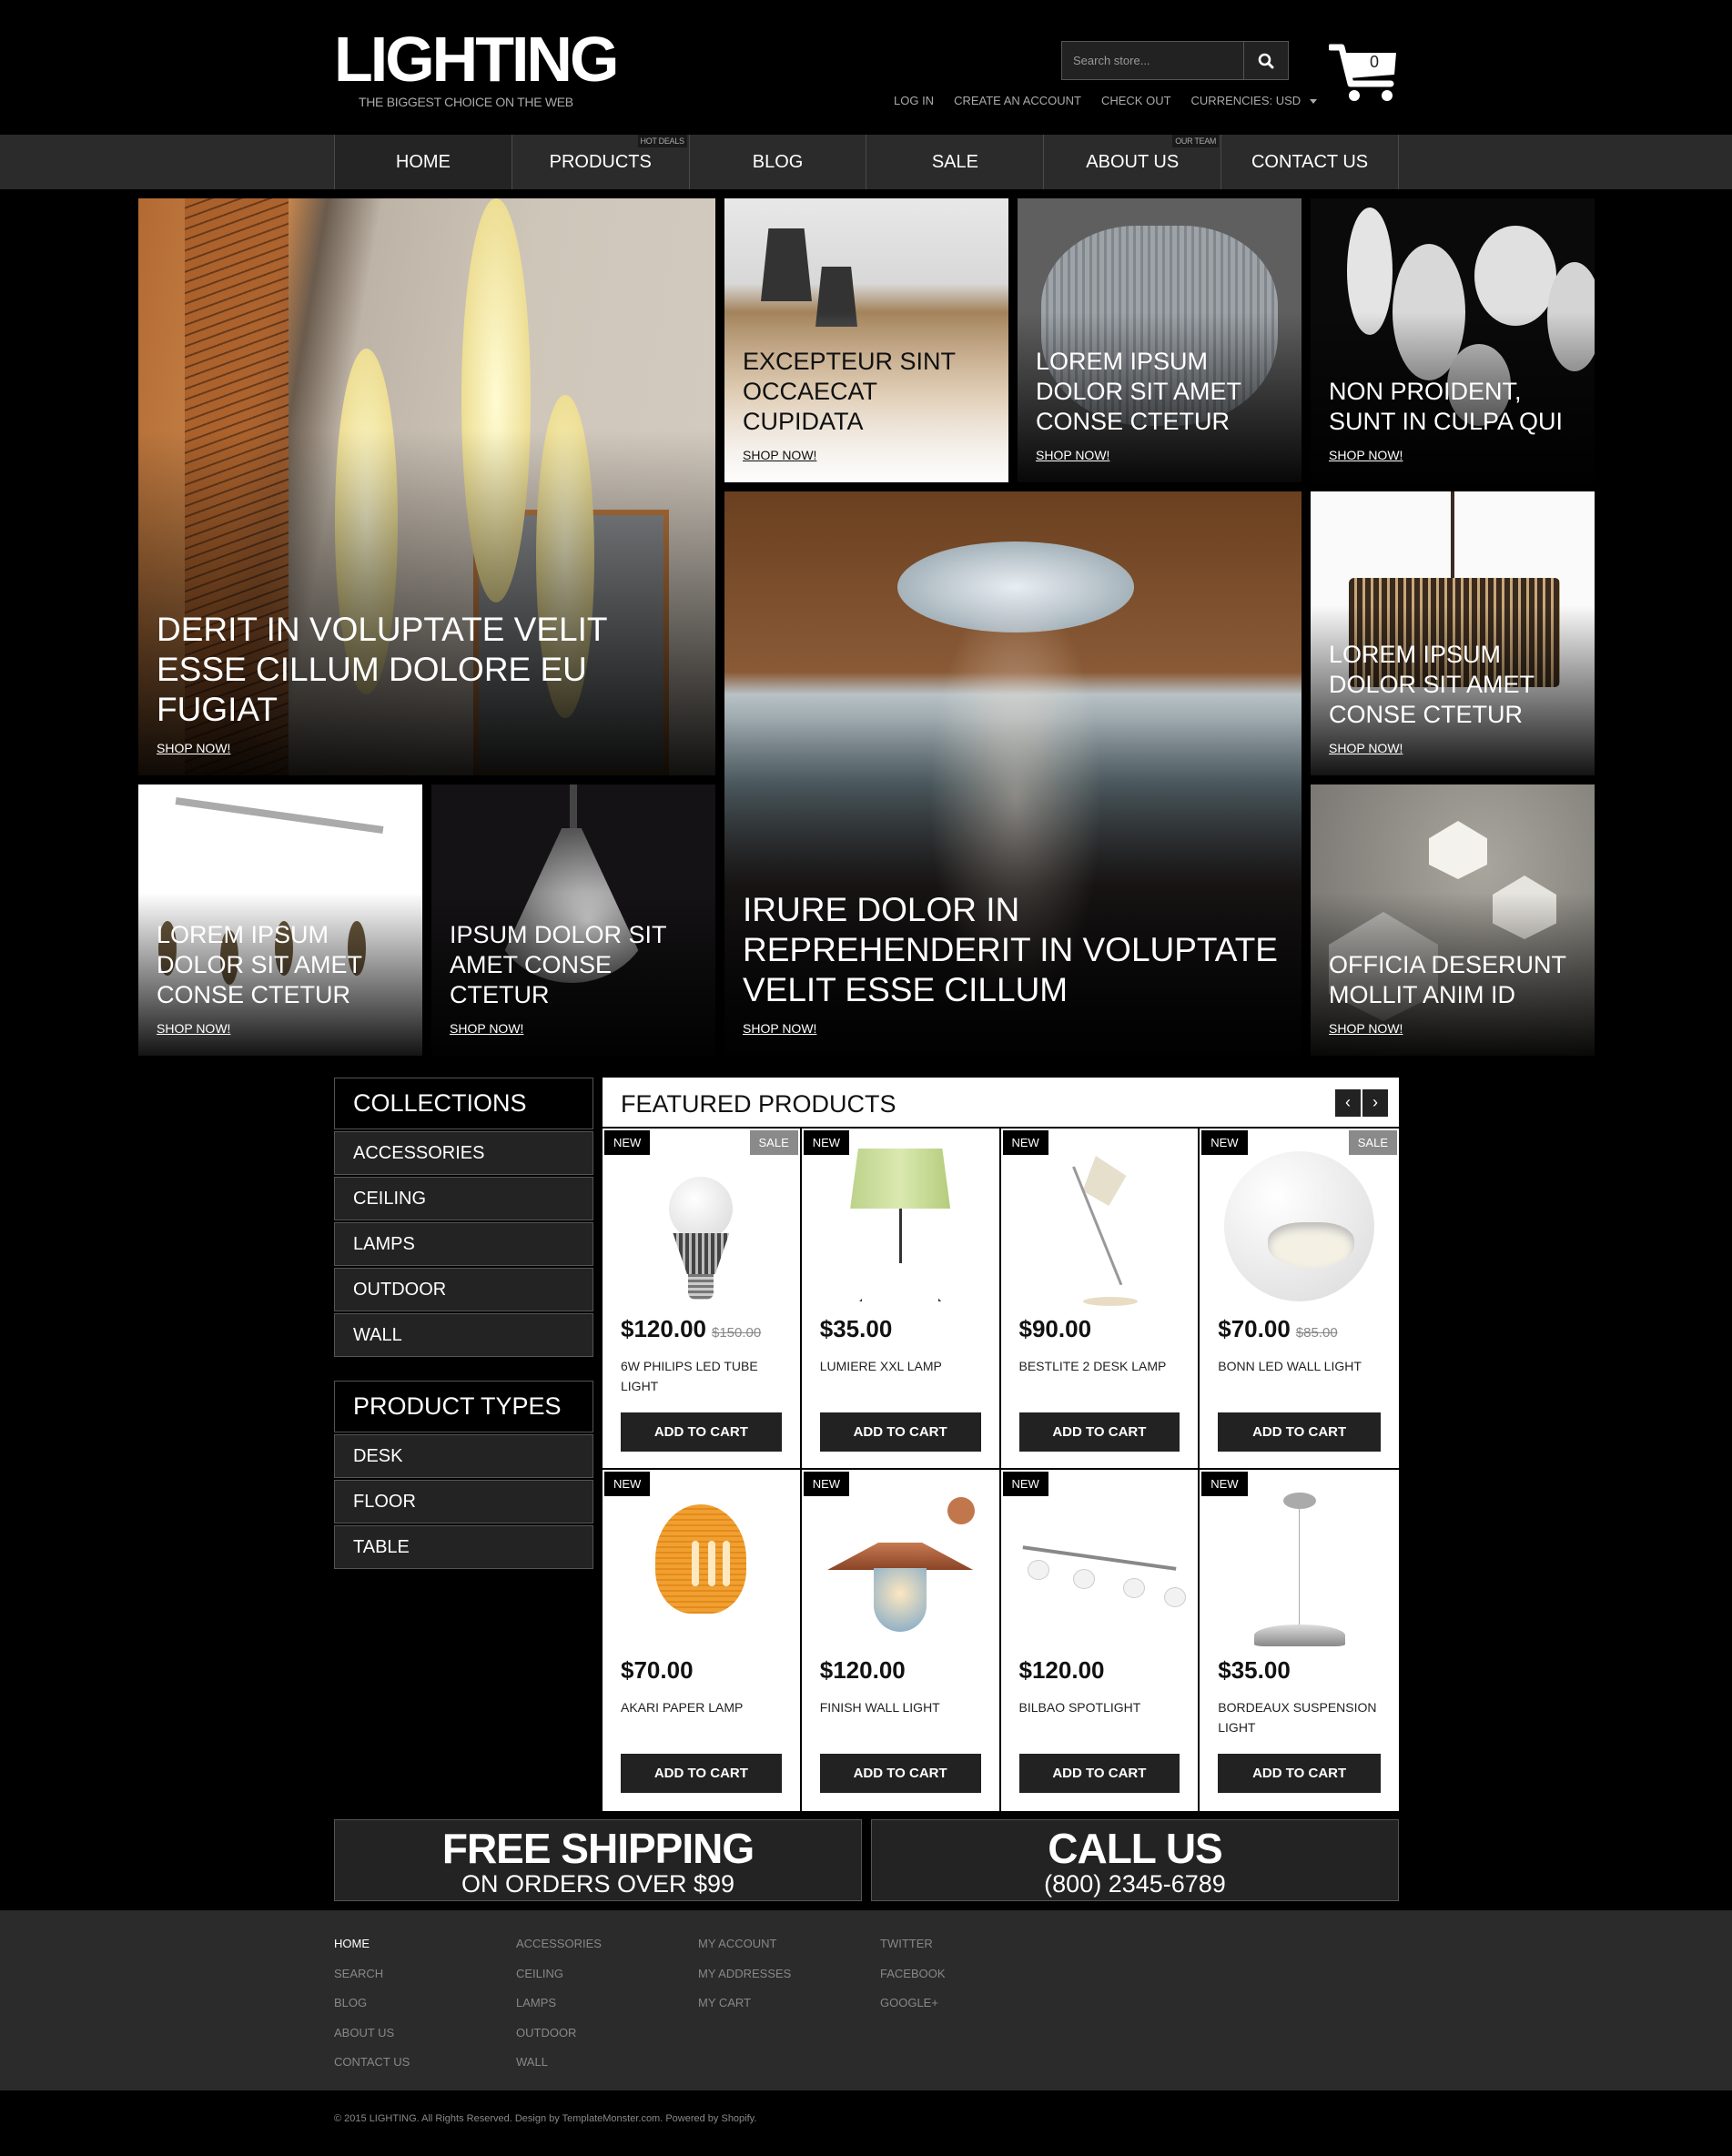 This screenshot has width=1732, height=2156. What do you see at coordinates (956, 162) in the screenshot?
I see `nav-sale: SALE` at bounding box center [956, 162].